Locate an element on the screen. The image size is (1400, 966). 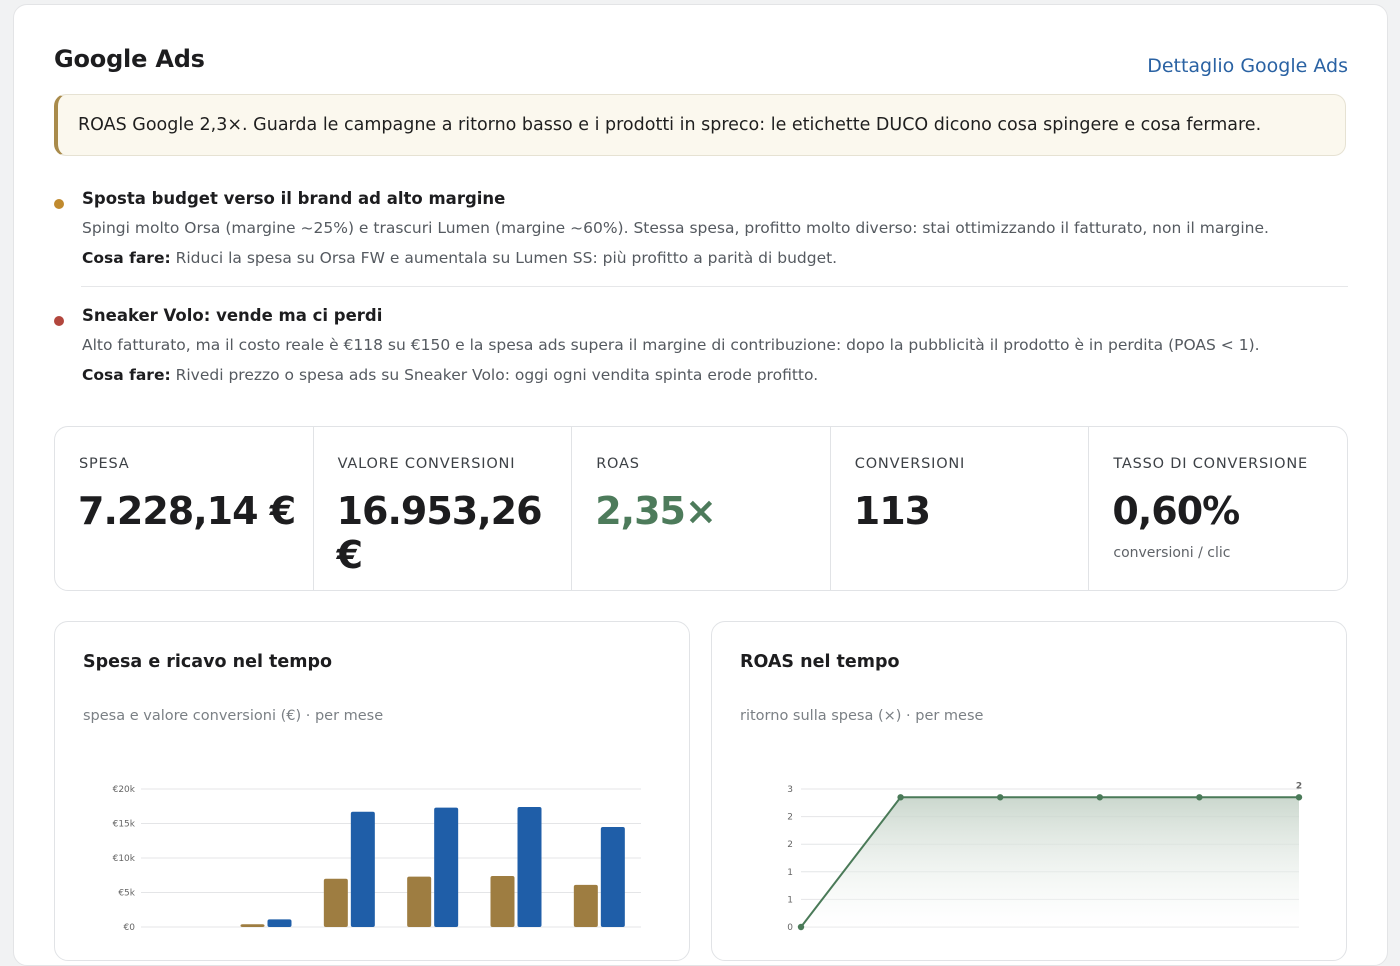
kpi-spesa: SPESA 7.228,14 € is located at coordinates (184, 508).